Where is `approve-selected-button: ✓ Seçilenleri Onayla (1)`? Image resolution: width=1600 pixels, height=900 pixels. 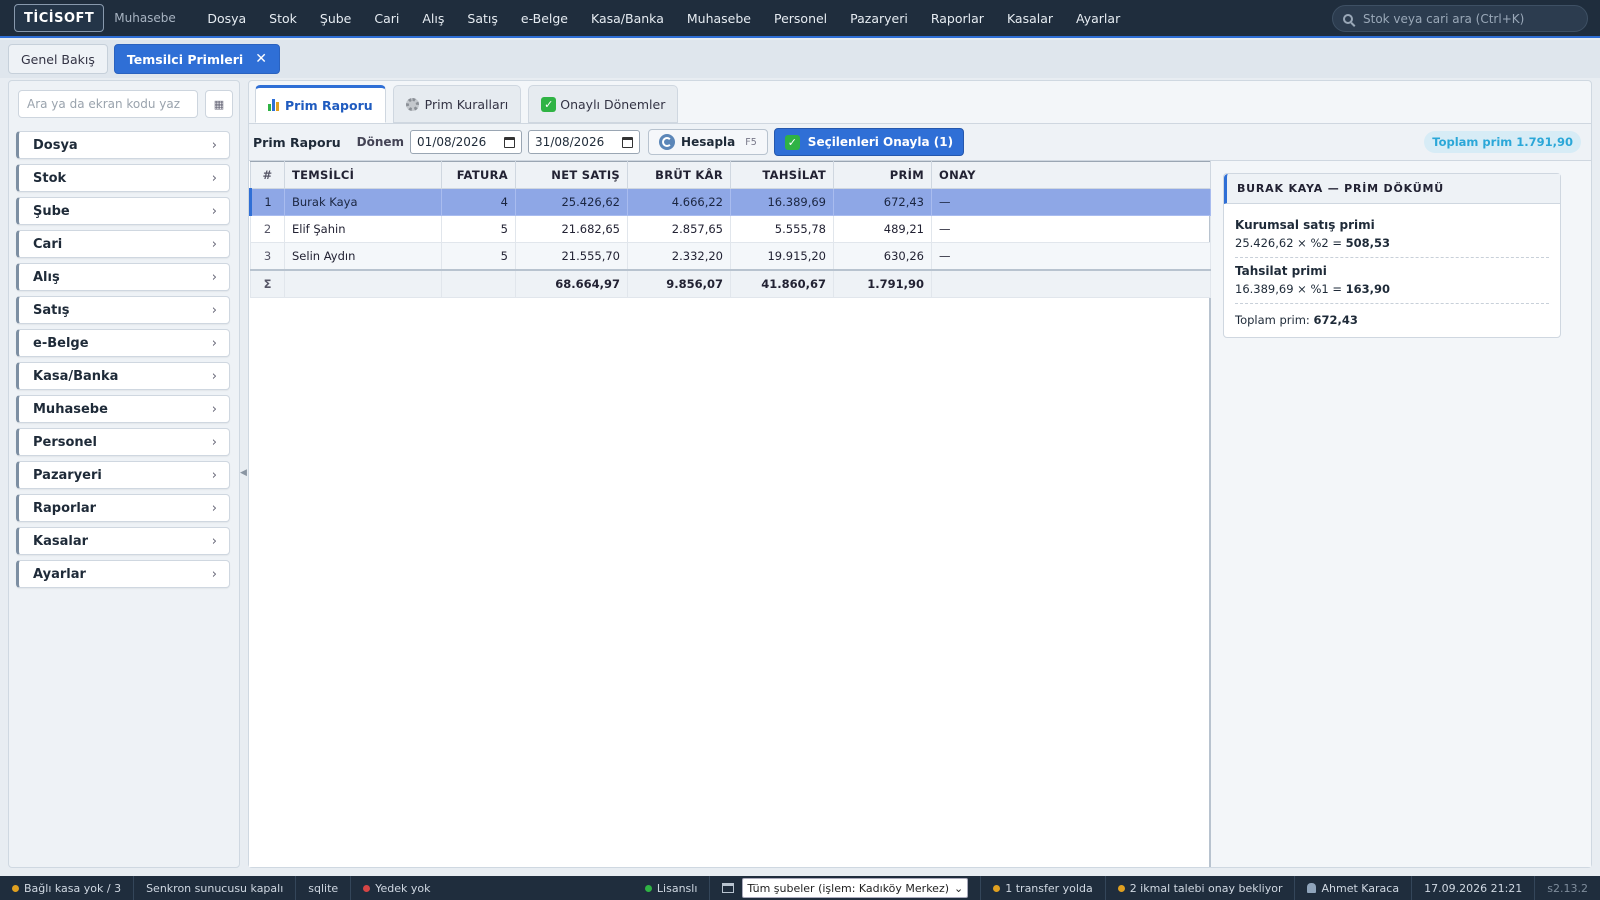
approve-selected-button: ✓ Seçilenleri Onayla (1) is located at coordinates (869, 142).